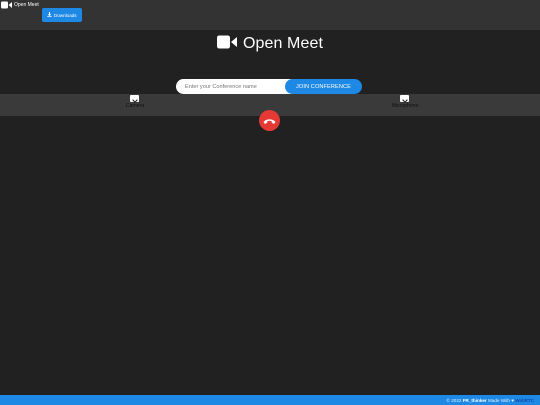 Image resolution: width=540 pixels, height=405 pixels. What do you see at coordinates (283, 43) in the screenshot?
I see `page-title: Open Meet` at bounding box center [283, 43].